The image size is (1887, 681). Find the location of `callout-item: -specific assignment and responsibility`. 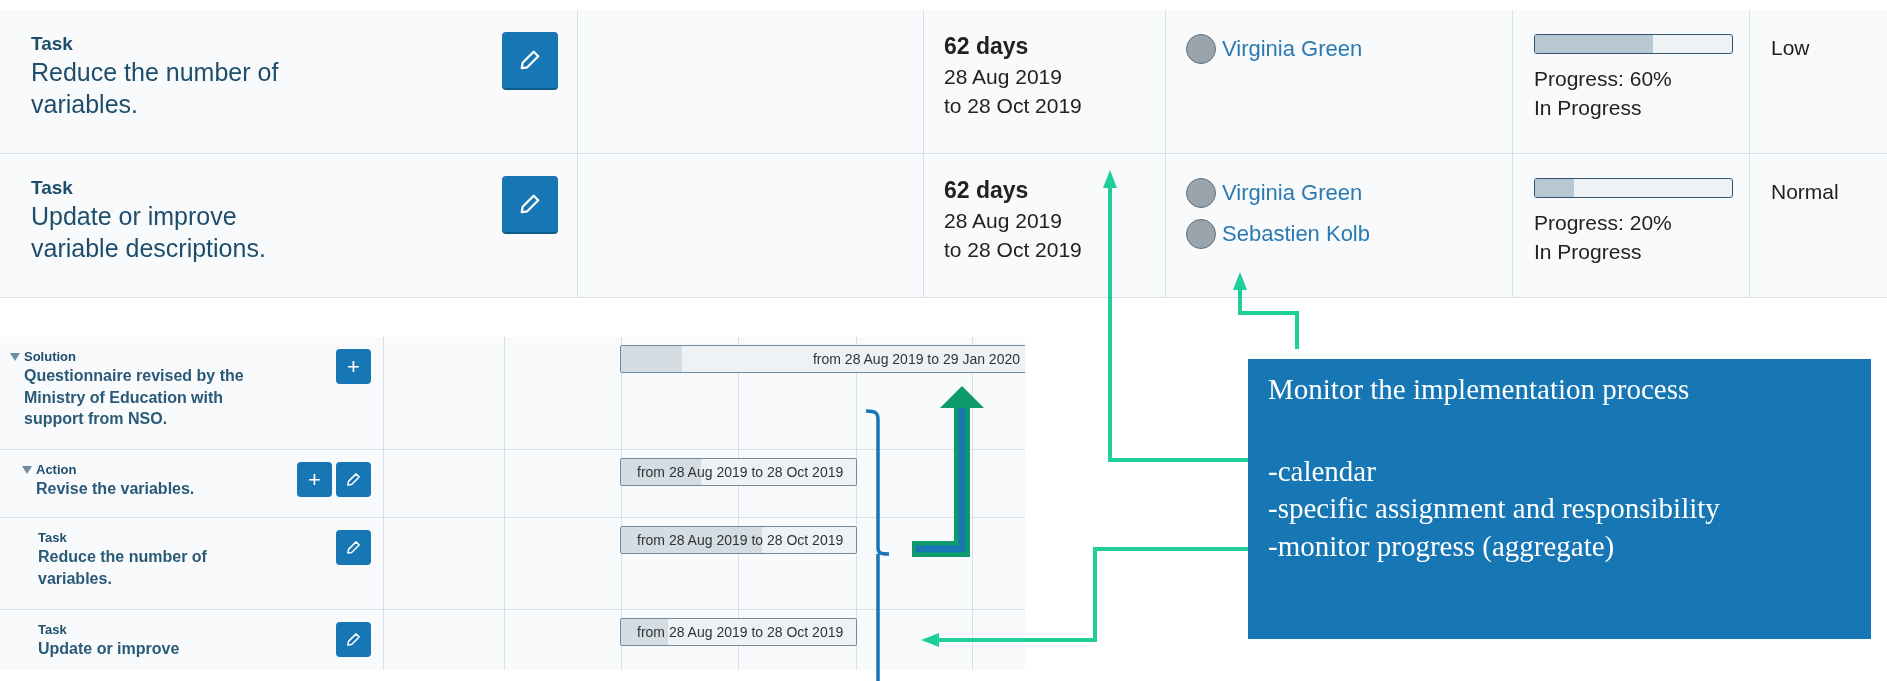

callout-item: -specific assignment and responsibility is located at coordinates (1494, 509).